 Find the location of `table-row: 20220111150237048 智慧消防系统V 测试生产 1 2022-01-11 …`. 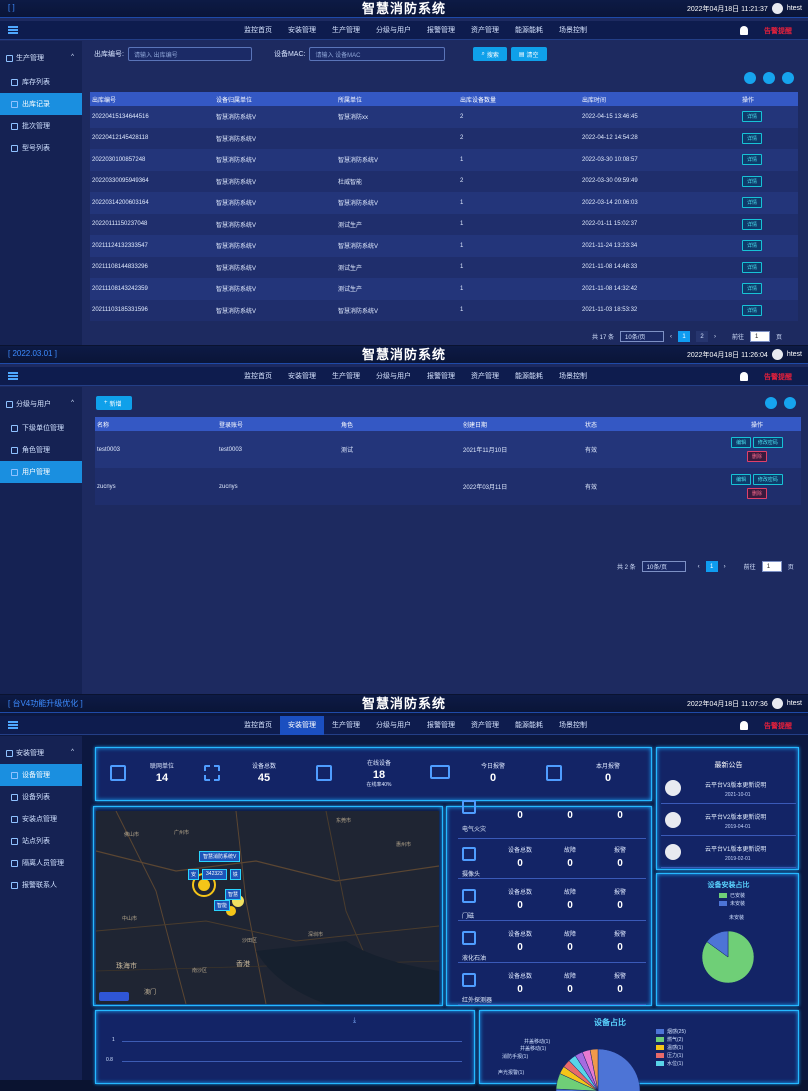

table-row: 20220111150237048 智慧消防系统V 测试生产 1 2022-01-11 … is located at coordinates (444, 224).